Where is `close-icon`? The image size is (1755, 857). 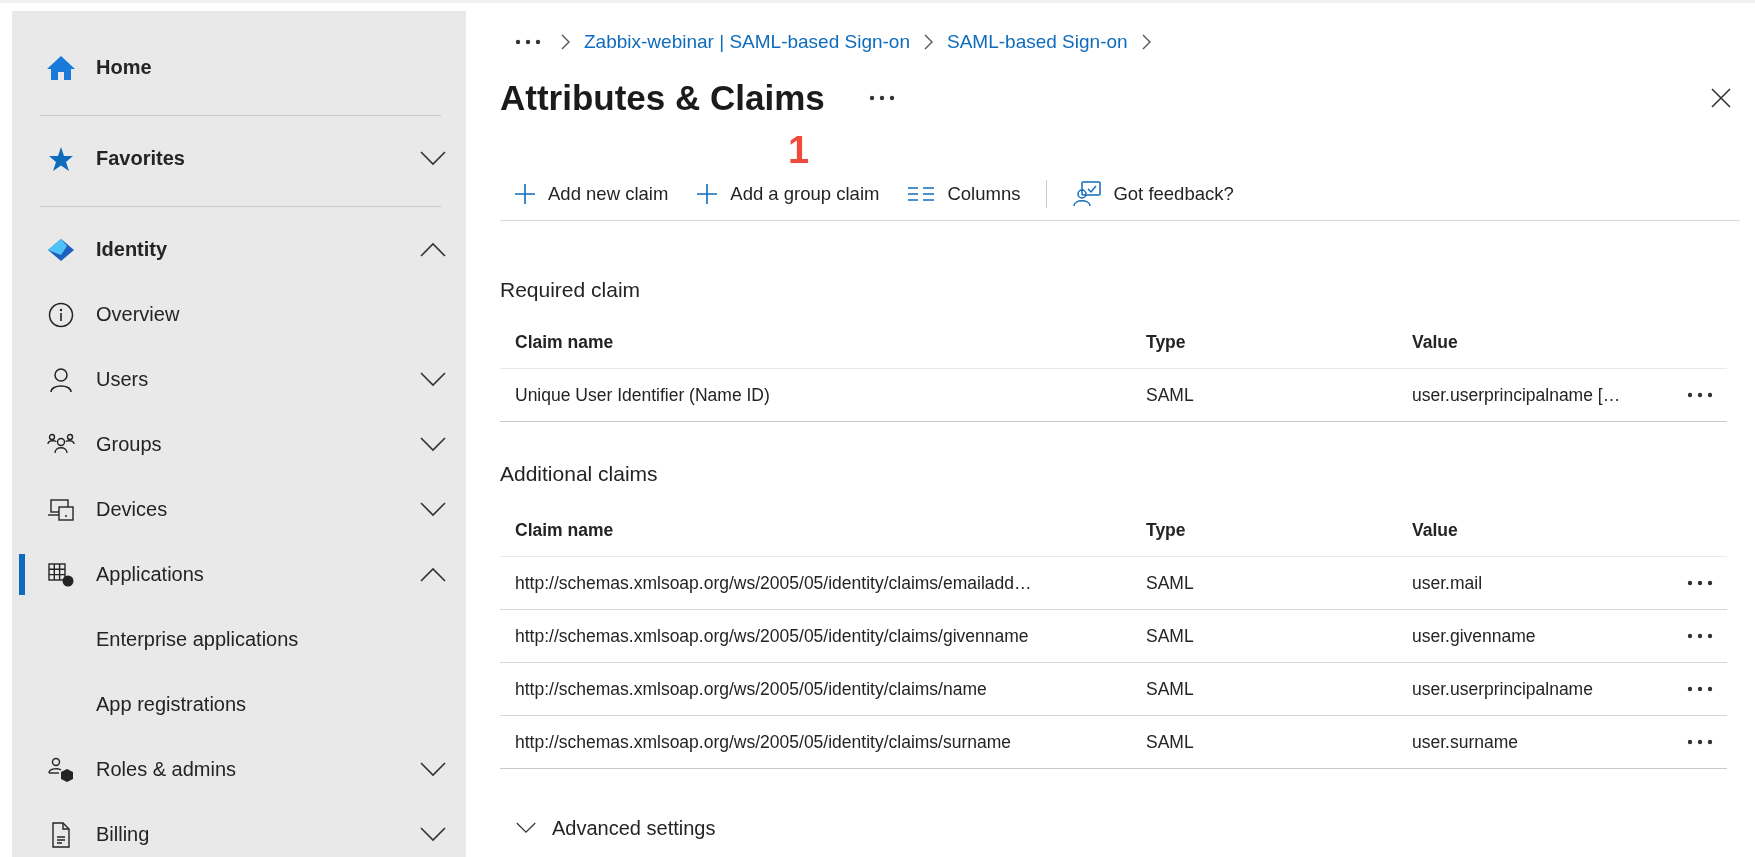 close-icon is located at coordinates (1721, 98).